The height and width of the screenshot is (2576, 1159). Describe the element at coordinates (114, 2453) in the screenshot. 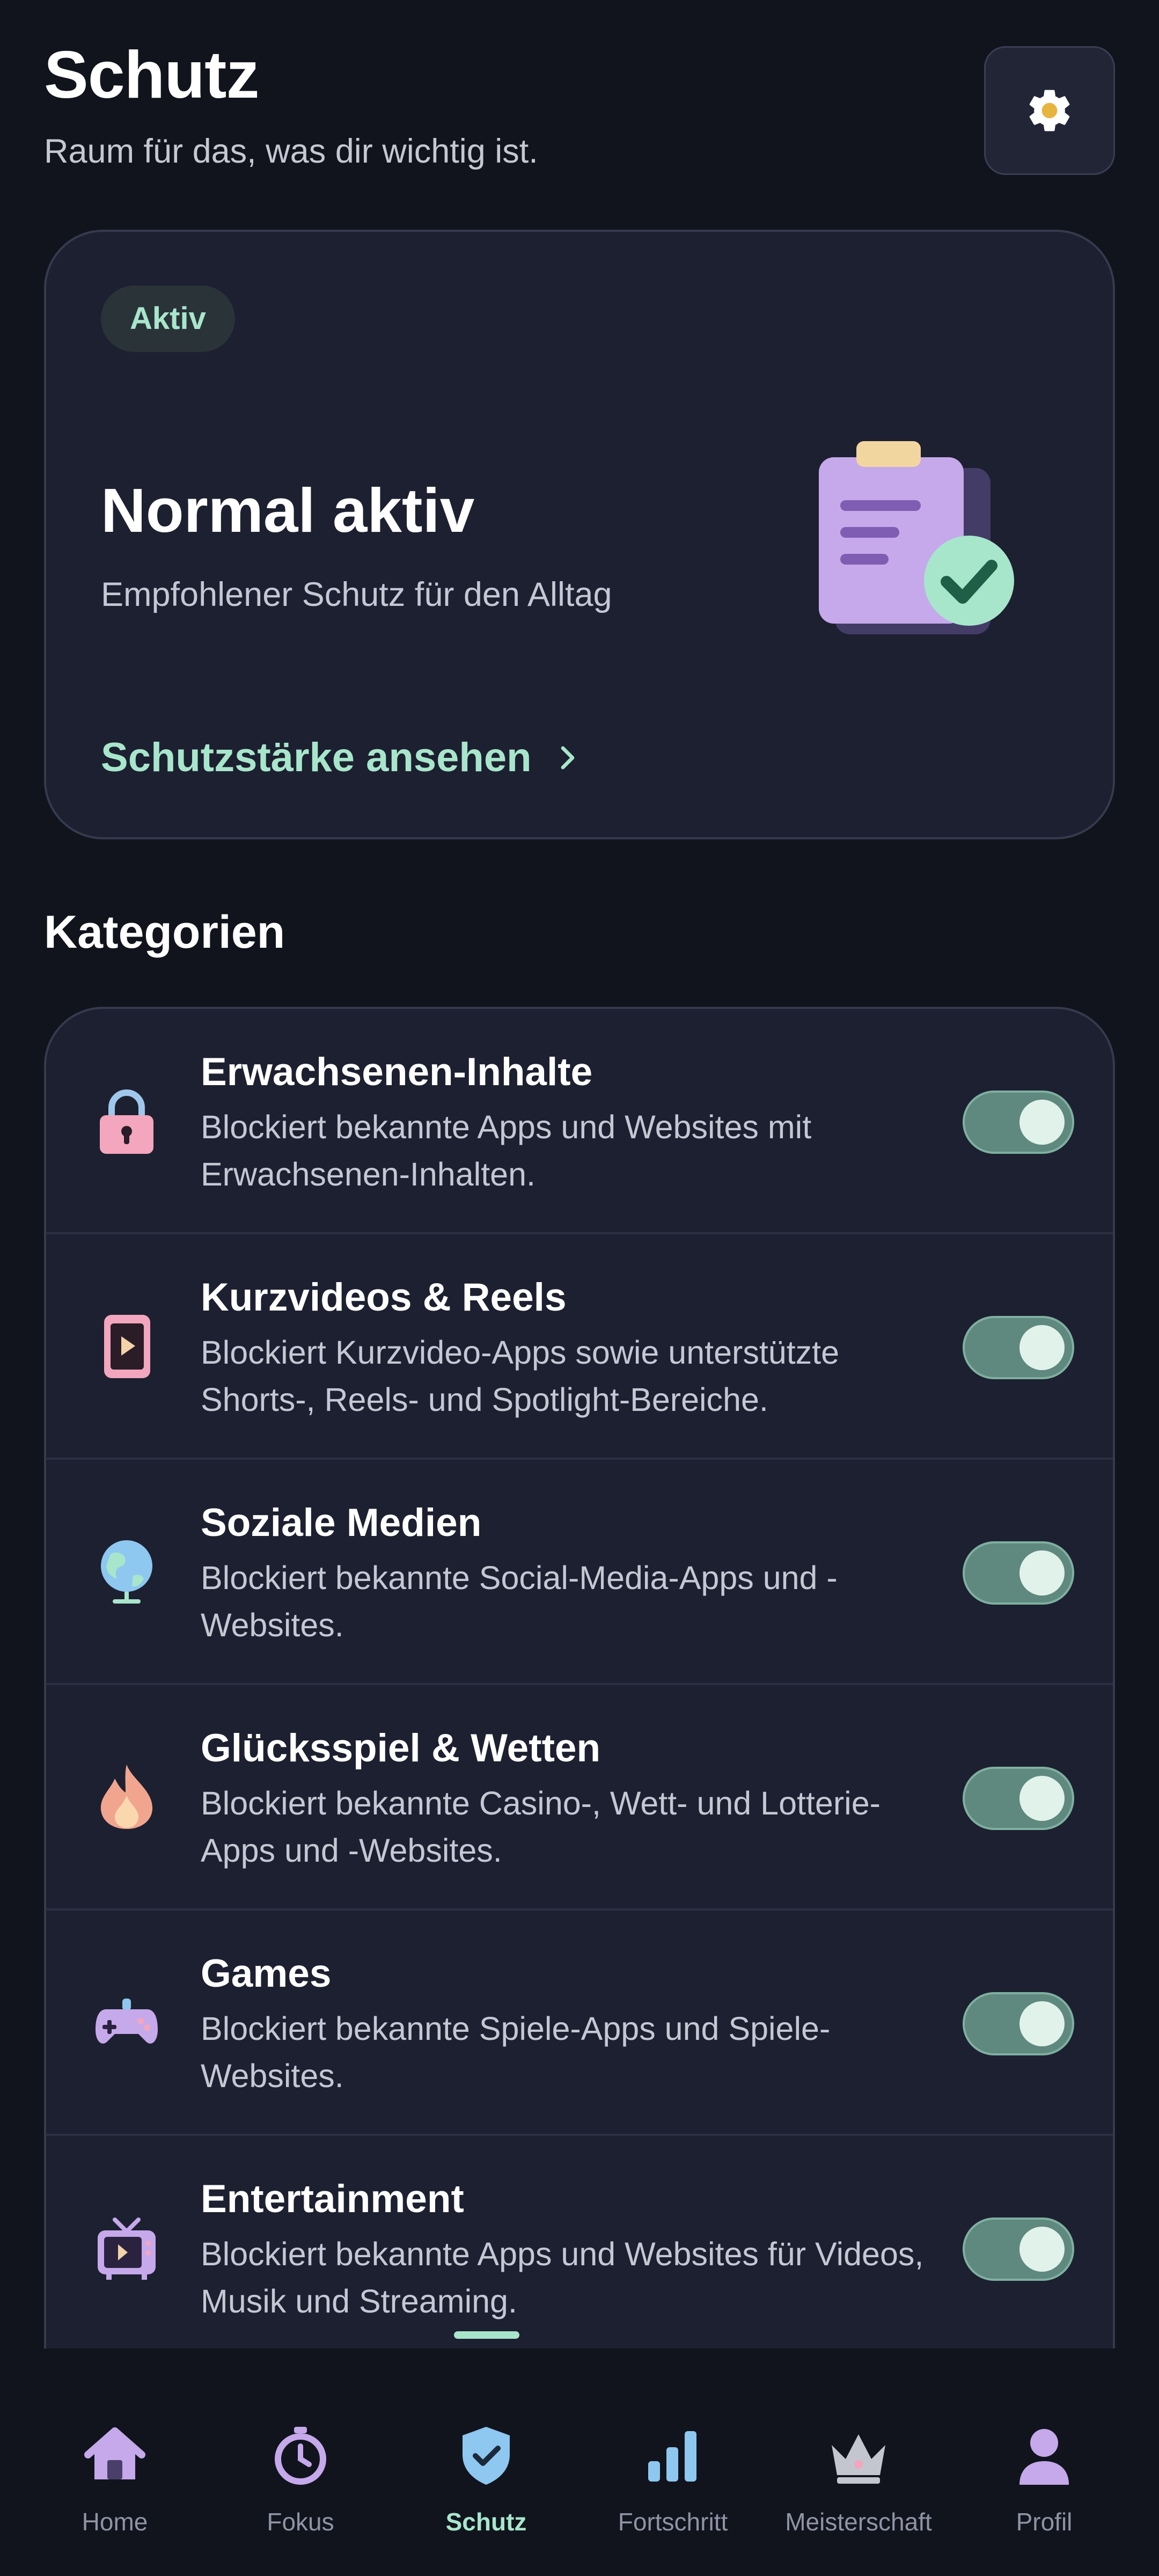

I see `home-icon` at that location.